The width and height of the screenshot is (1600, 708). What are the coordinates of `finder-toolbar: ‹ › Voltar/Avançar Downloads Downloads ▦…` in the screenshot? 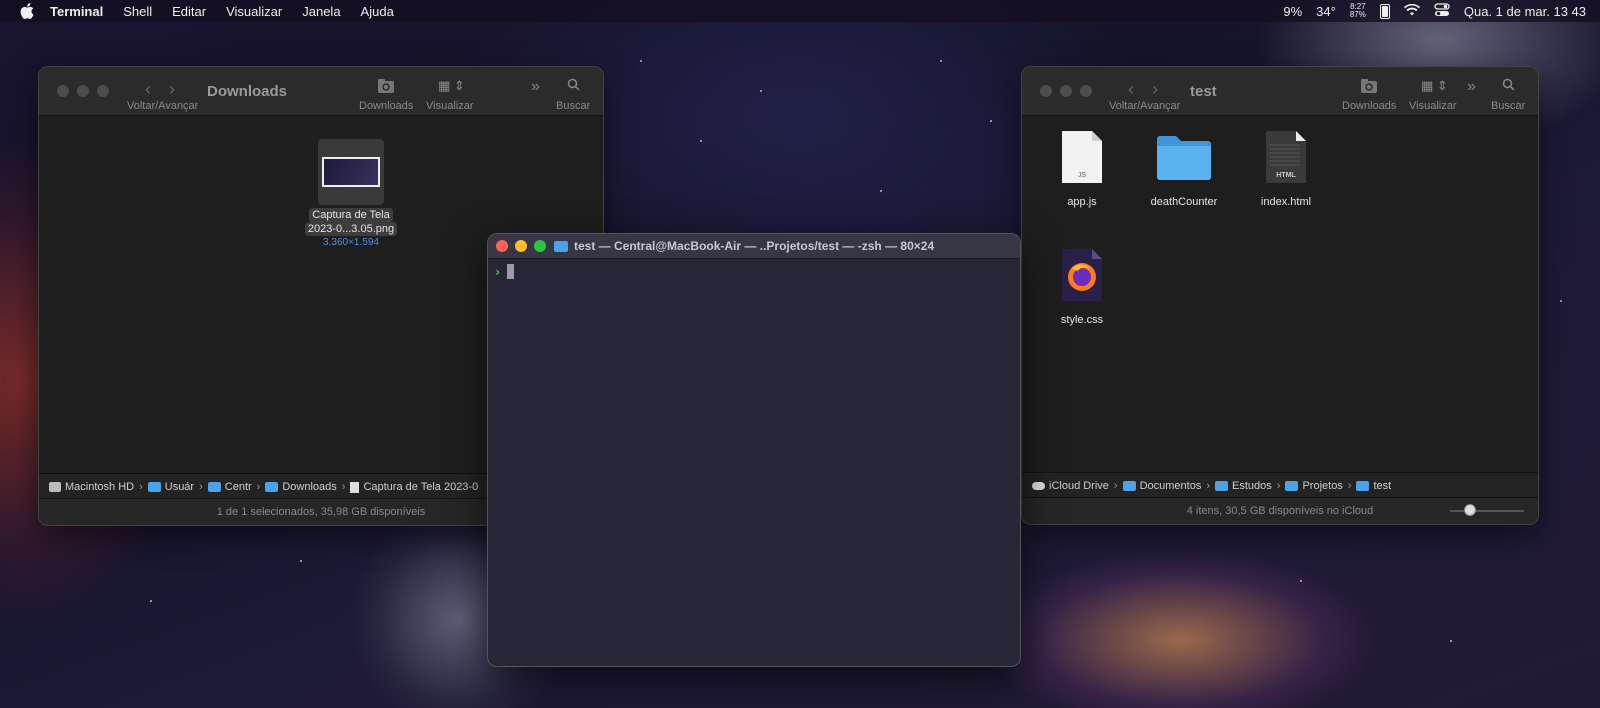 It's located at (321, 91).